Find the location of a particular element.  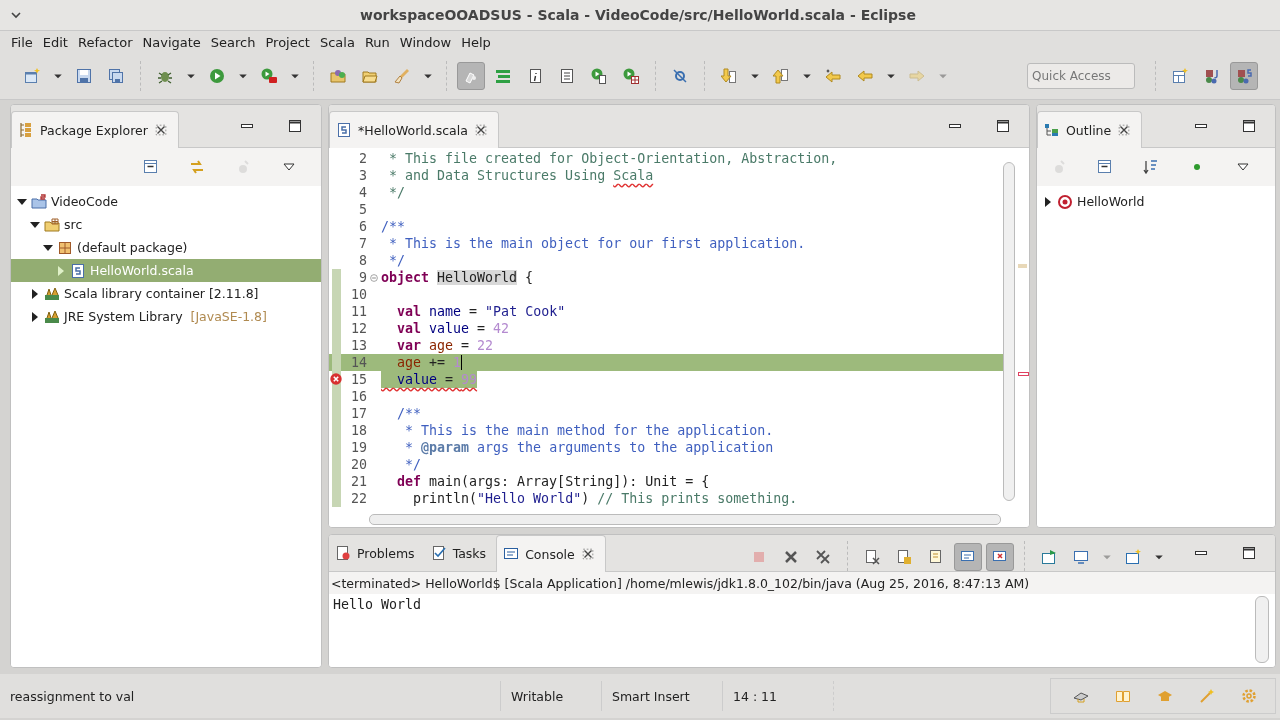

open-console-icon is located at coordinates (1049, 557).